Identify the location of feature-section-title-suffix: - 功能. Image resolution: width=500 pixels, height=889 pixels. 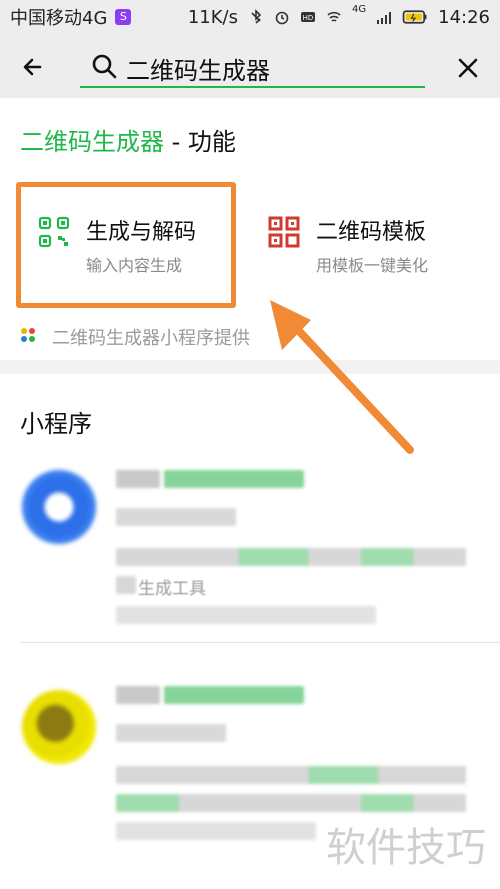
(200, 142).